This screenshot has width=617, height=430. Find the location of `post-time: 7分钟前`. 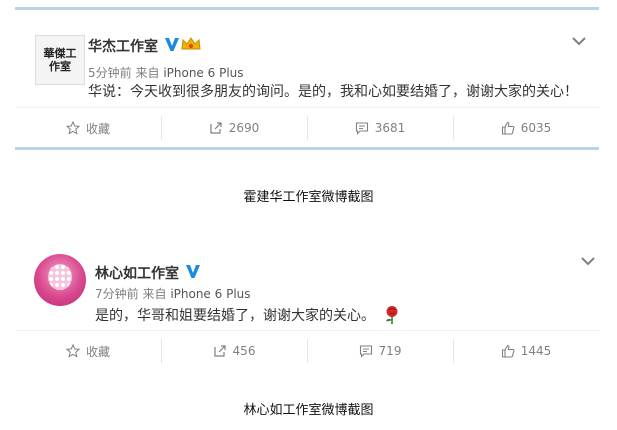

post-time: 7分钟前 is located at coordinates (117, 294).